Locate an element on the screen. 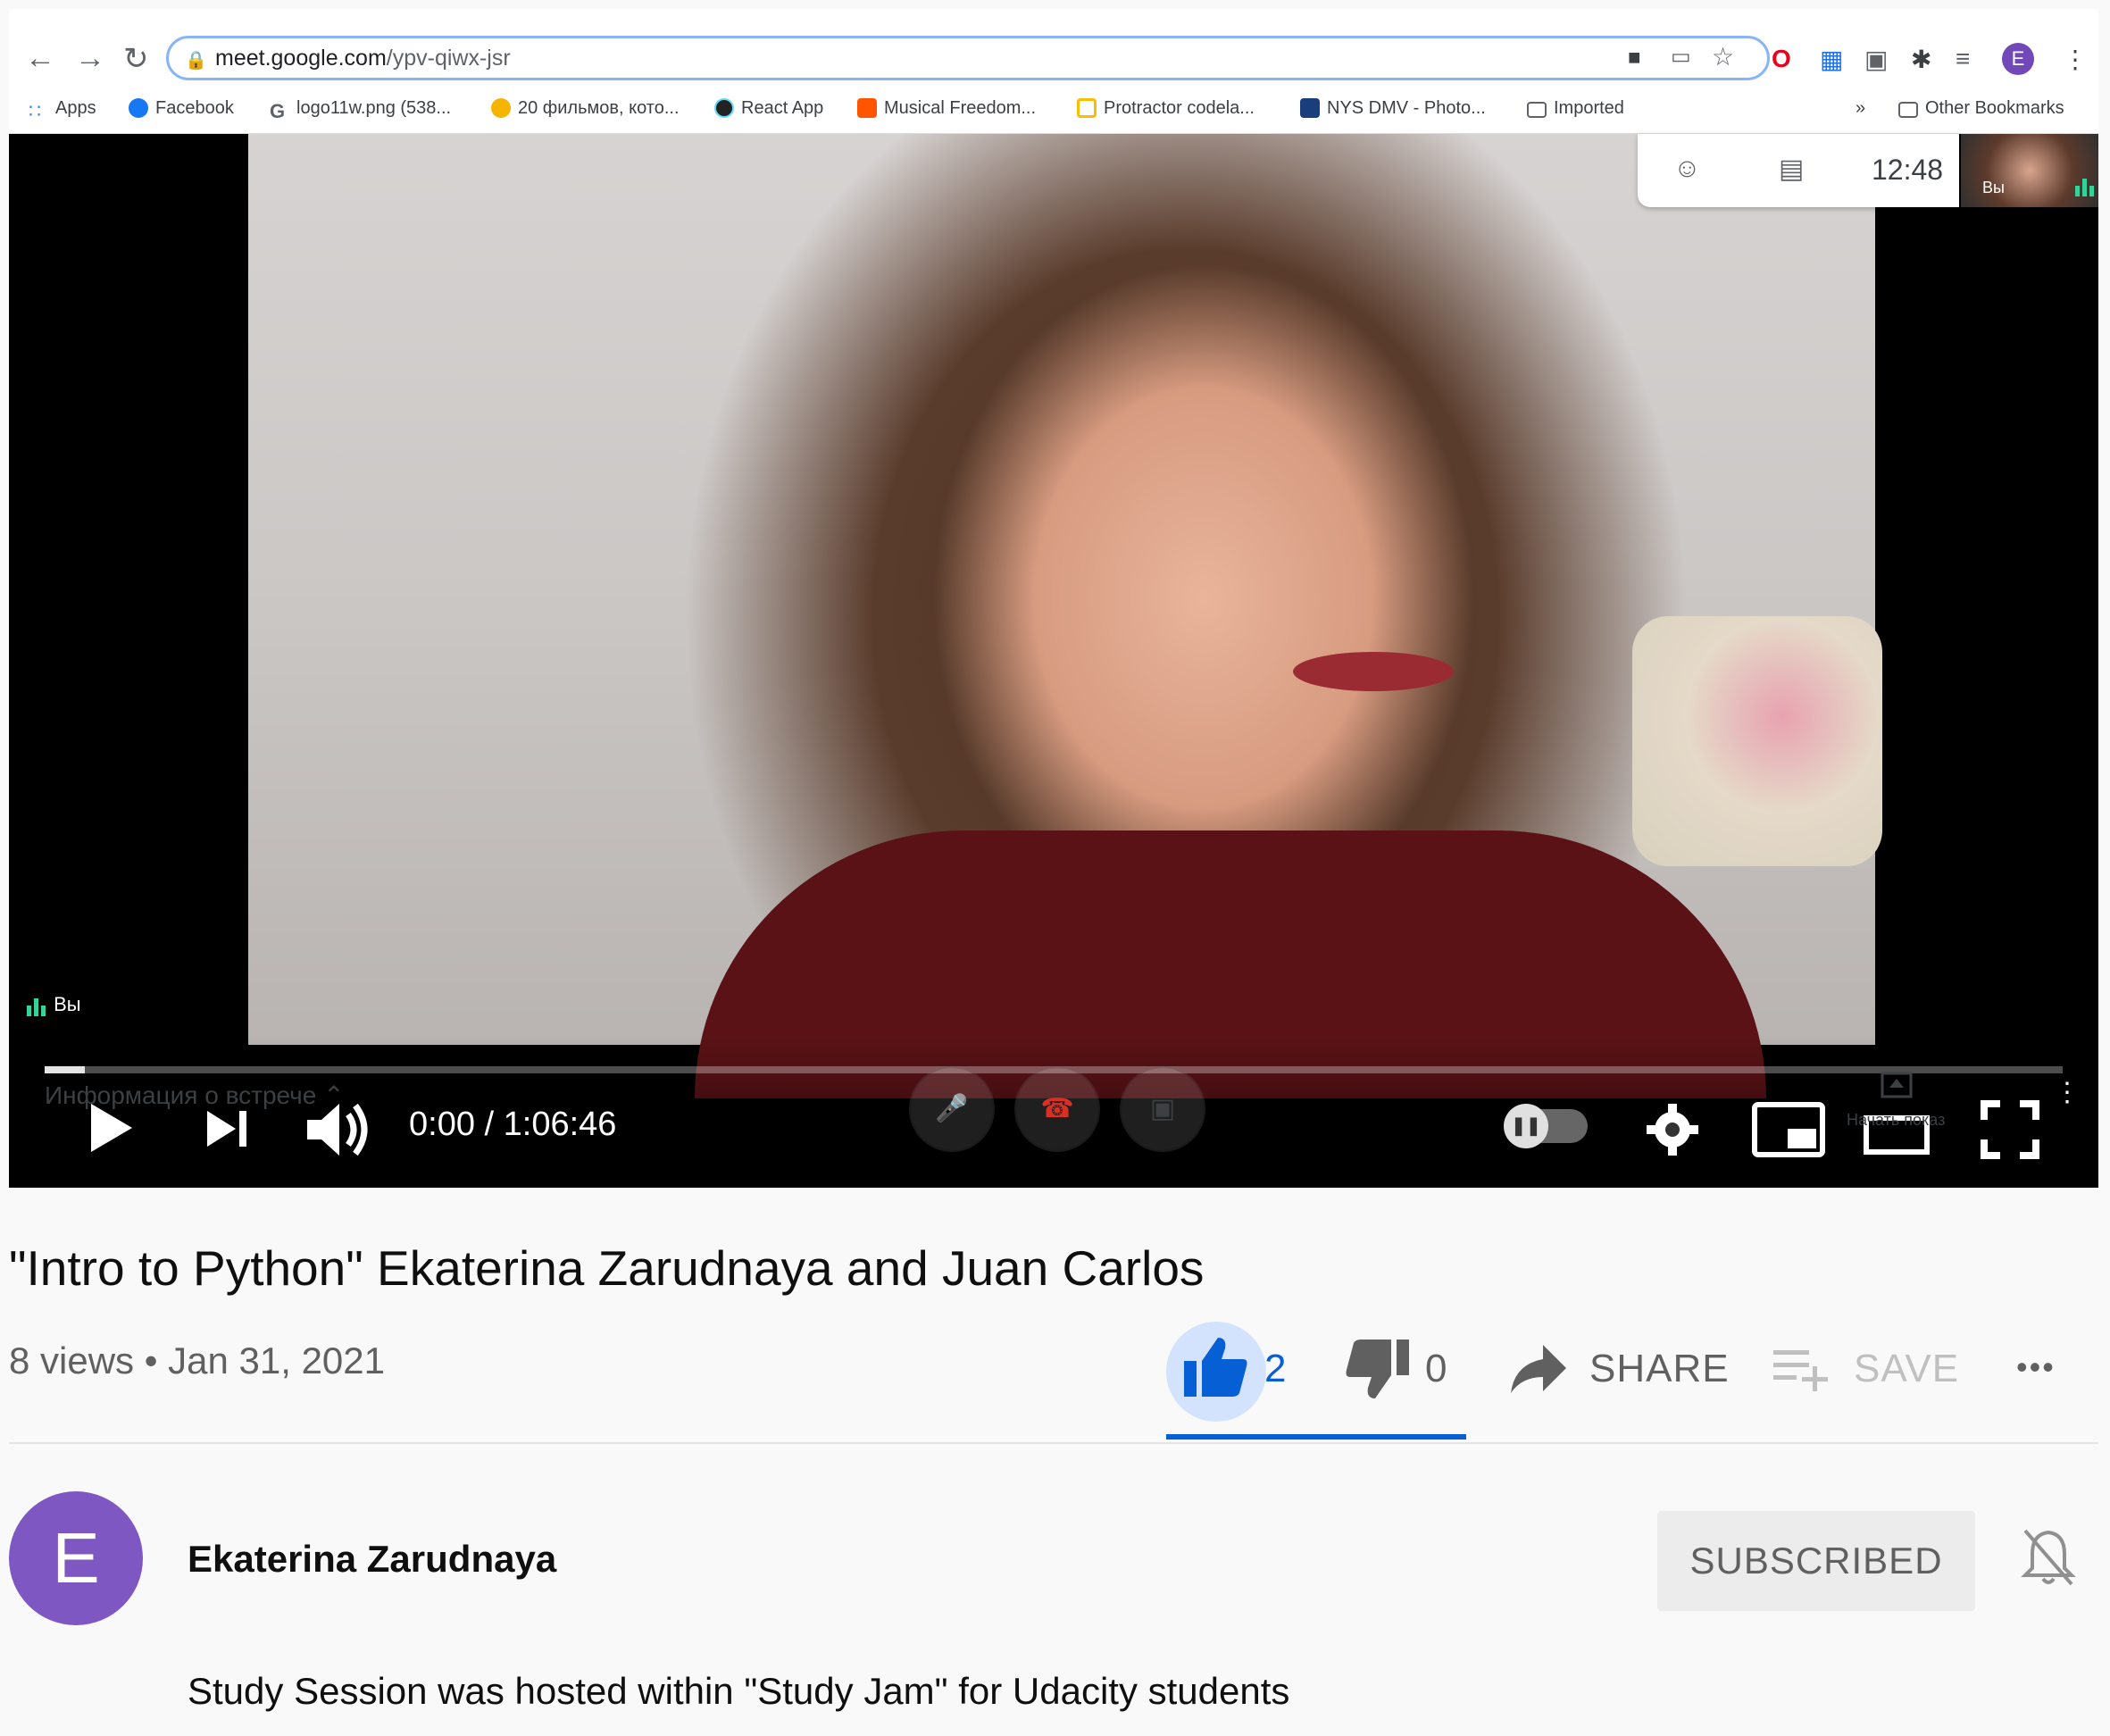 The width and height of the screenshot is (2110, 1736). more-actions-icon: ••• is located at coordinates (2036, 1367).